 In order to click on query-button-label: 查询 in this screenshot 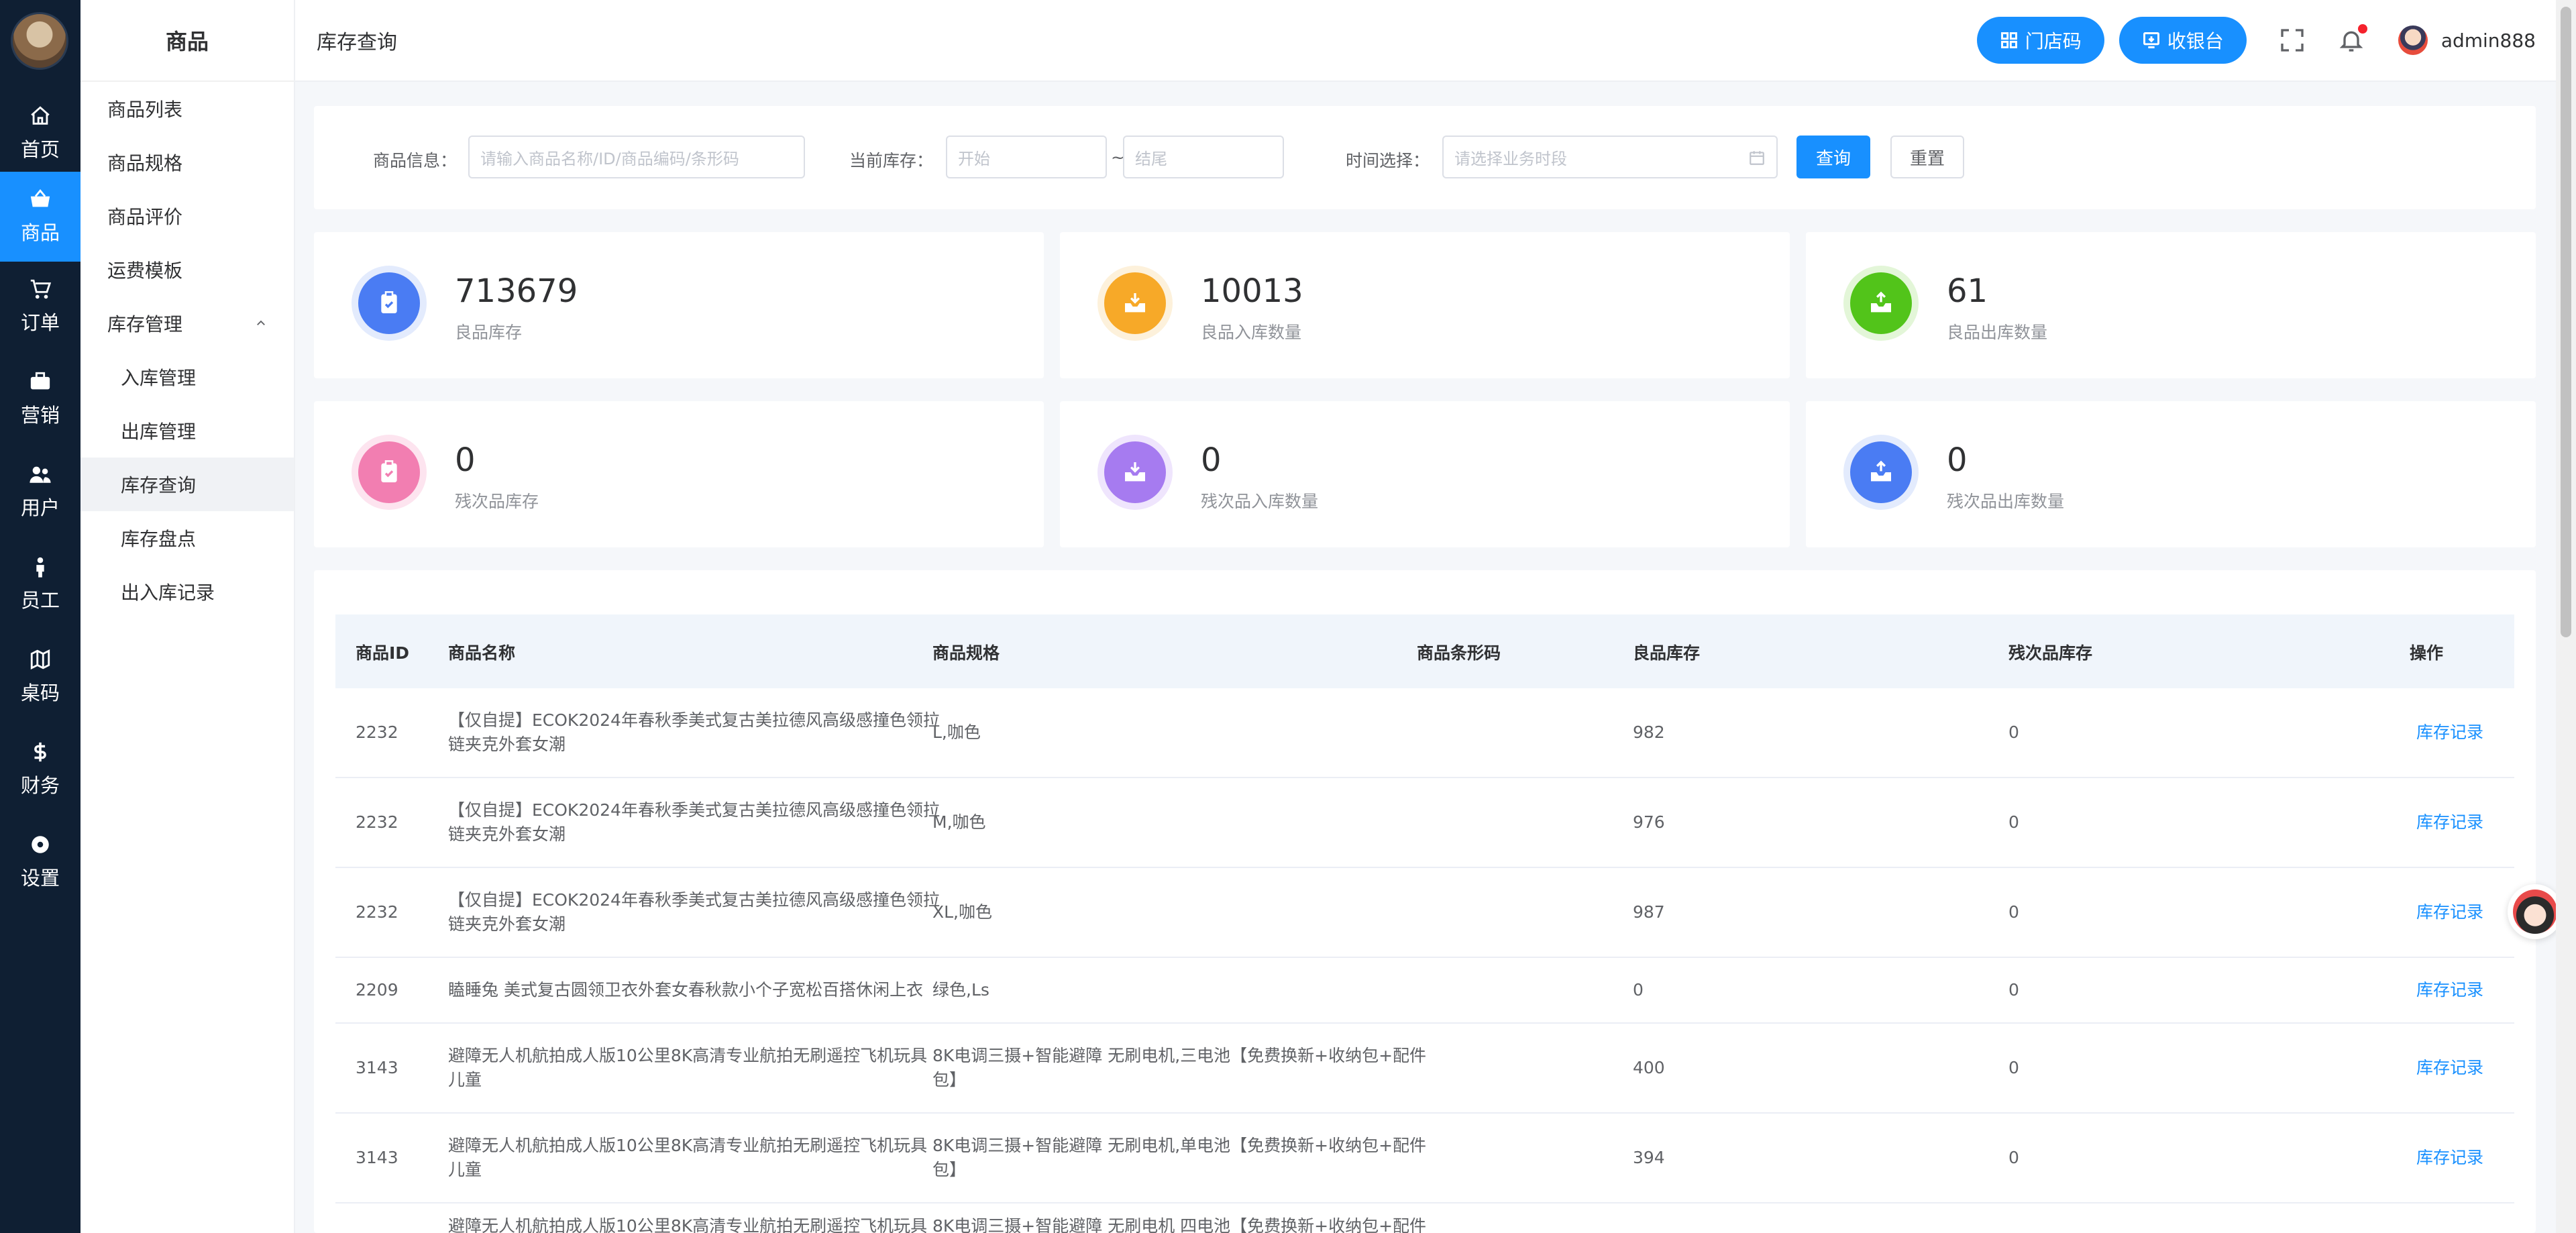, I will do `click(1833, 158)`.